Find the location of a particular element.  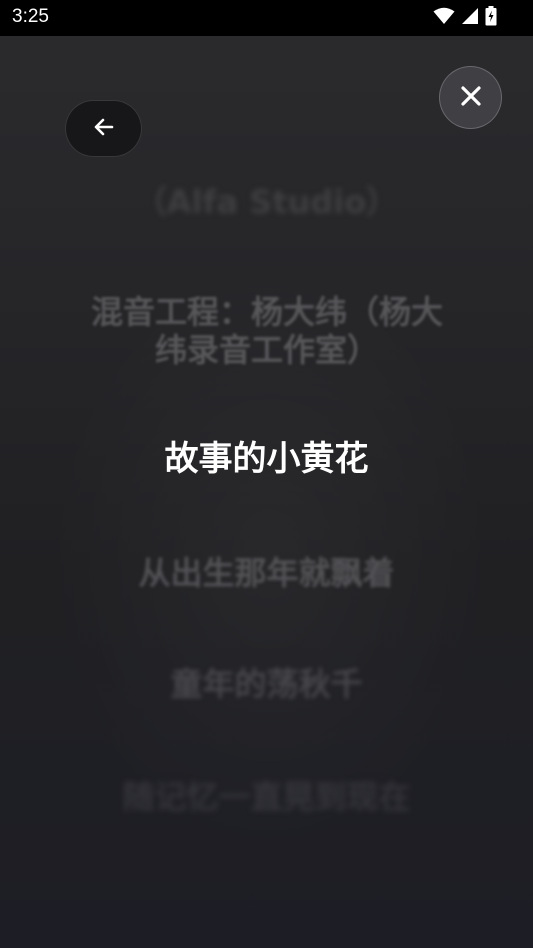

lyric-line: 随记忆一直晃到现在 is located at coordinates (266, 797).